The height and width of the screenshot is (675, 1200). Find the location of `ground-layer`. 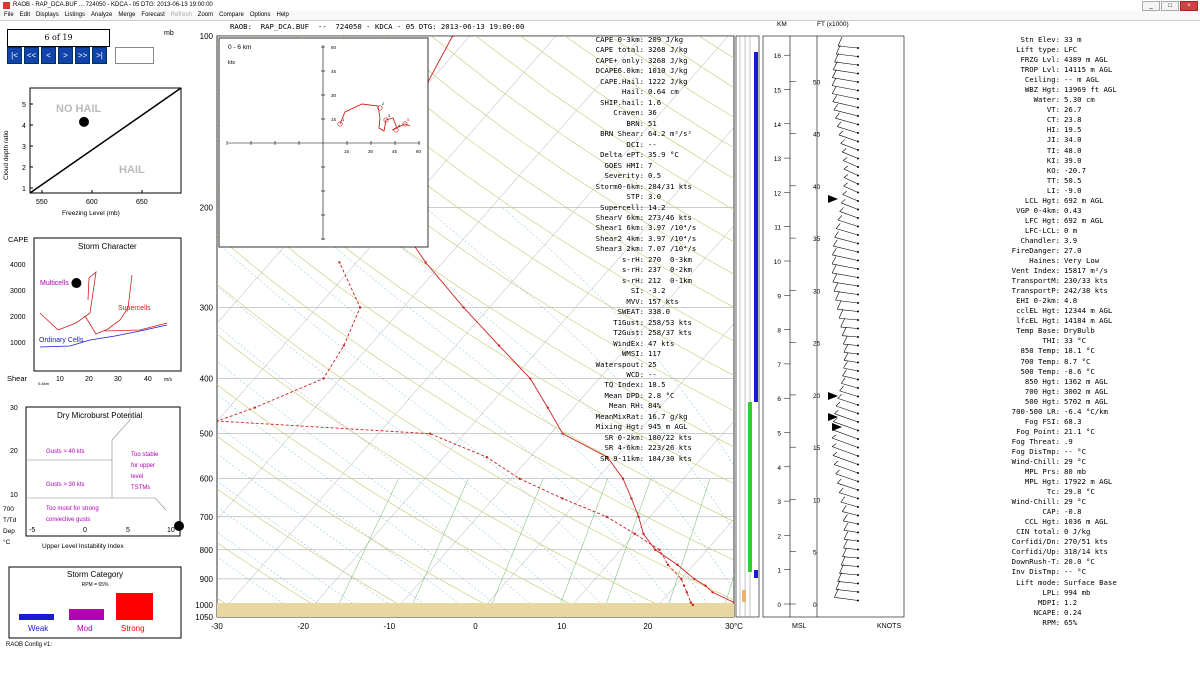

ground-layer is located at coordinates (475, 610).